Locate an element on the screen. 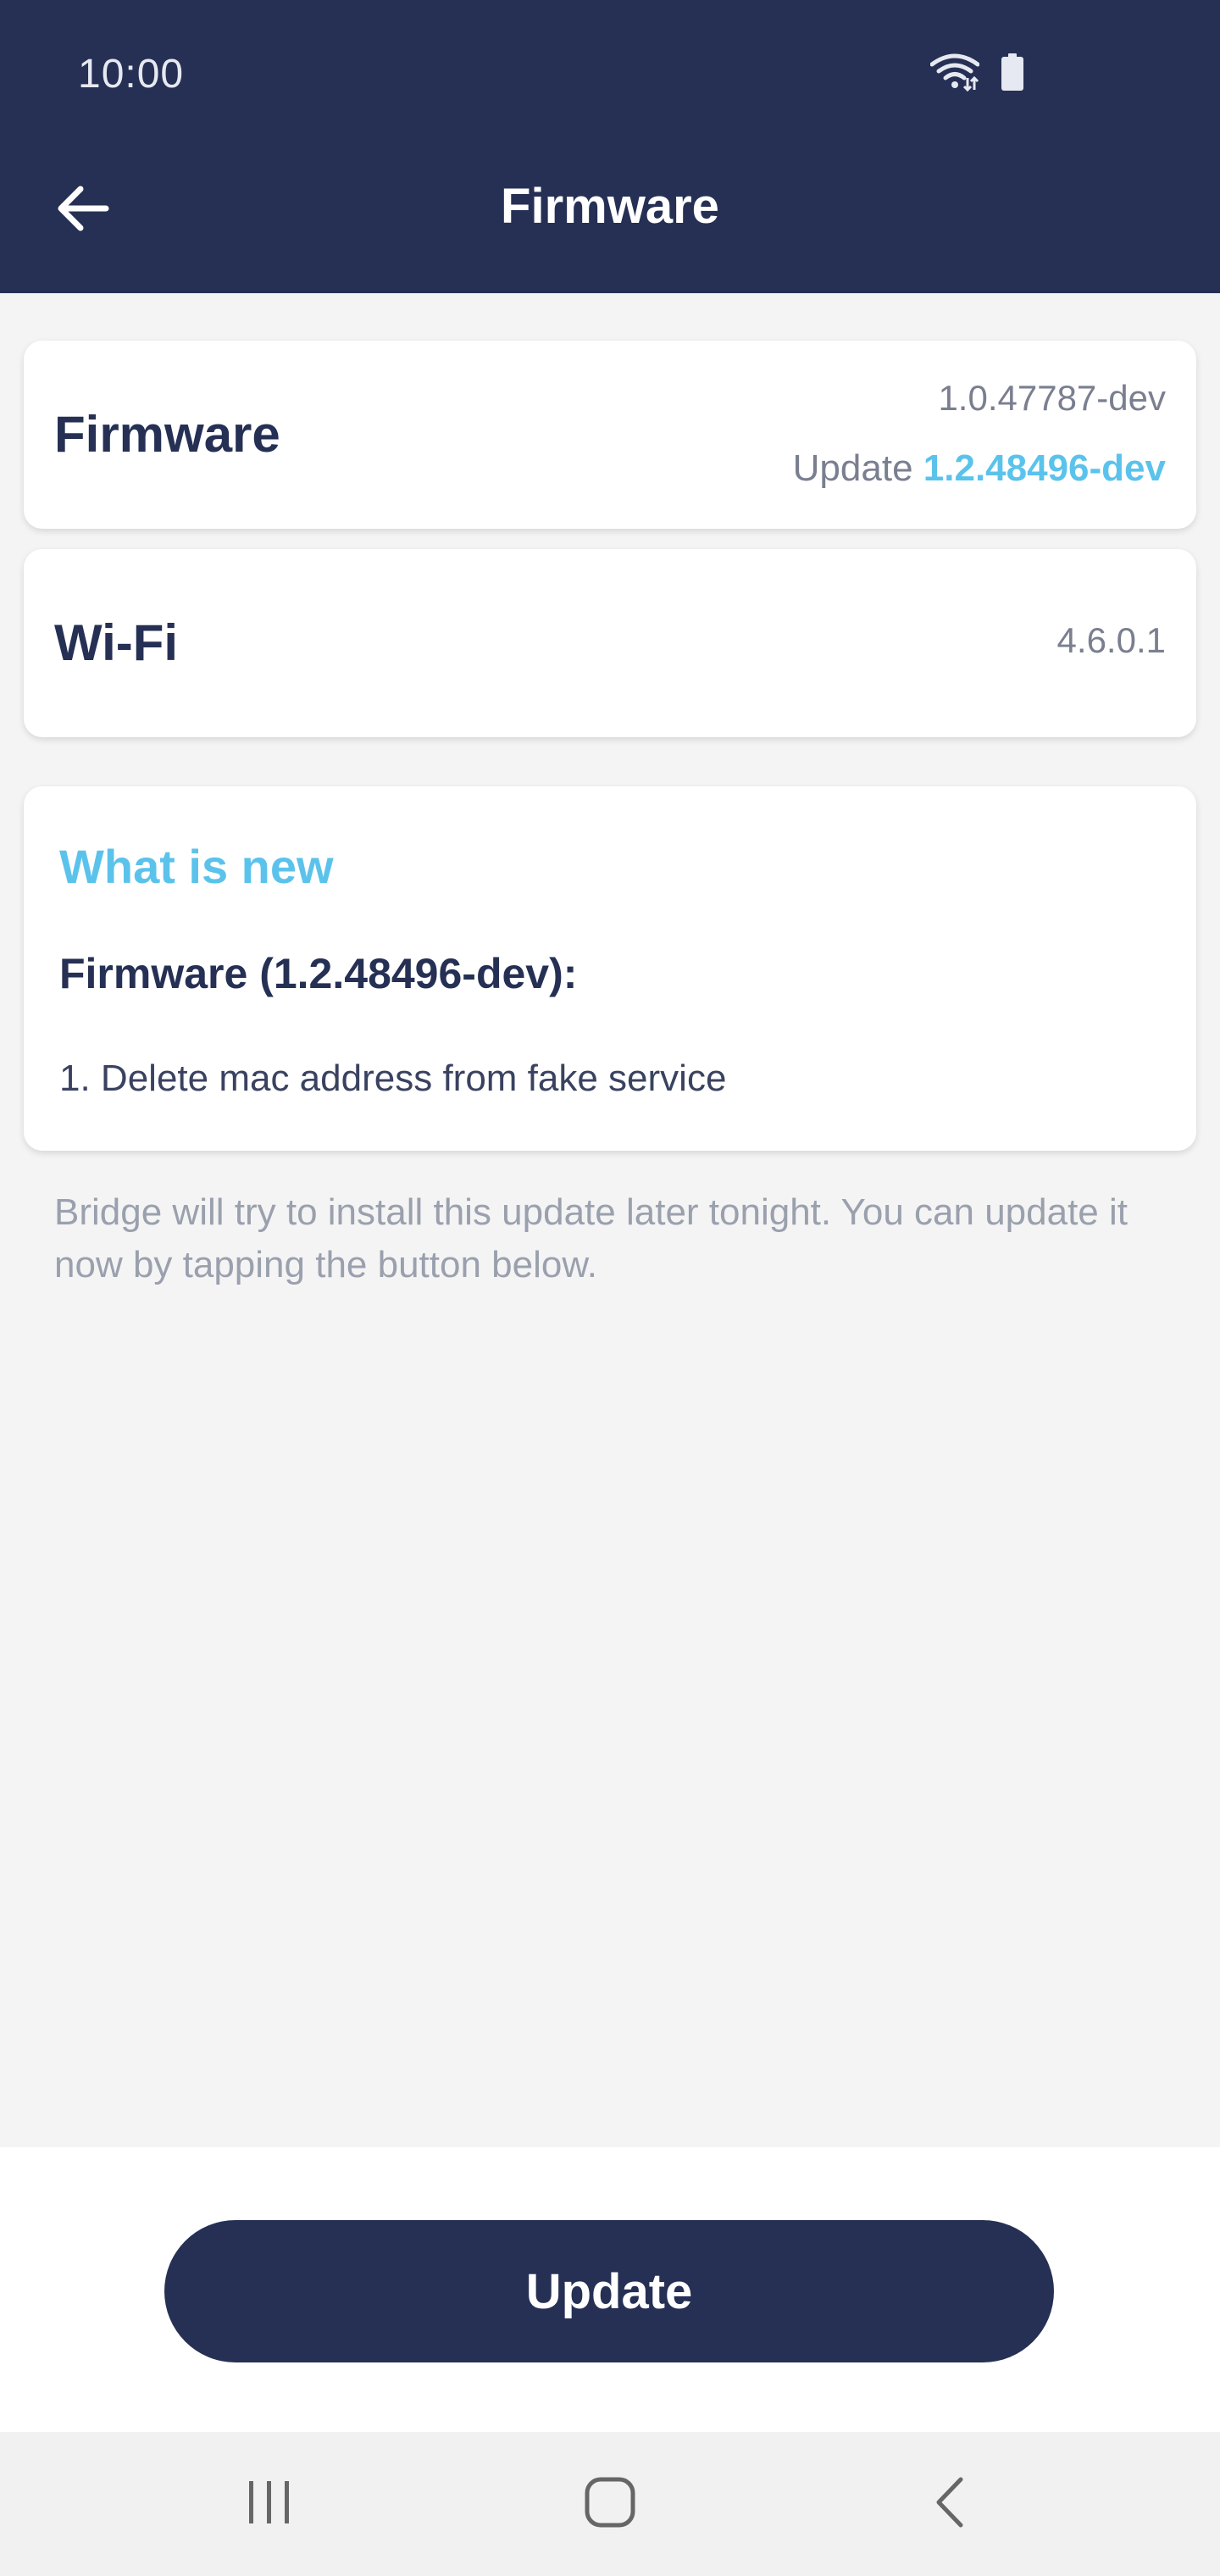 The width and height of the screenshot is (1220, 2576). recents-icon is located at coordinates (269, 2504).